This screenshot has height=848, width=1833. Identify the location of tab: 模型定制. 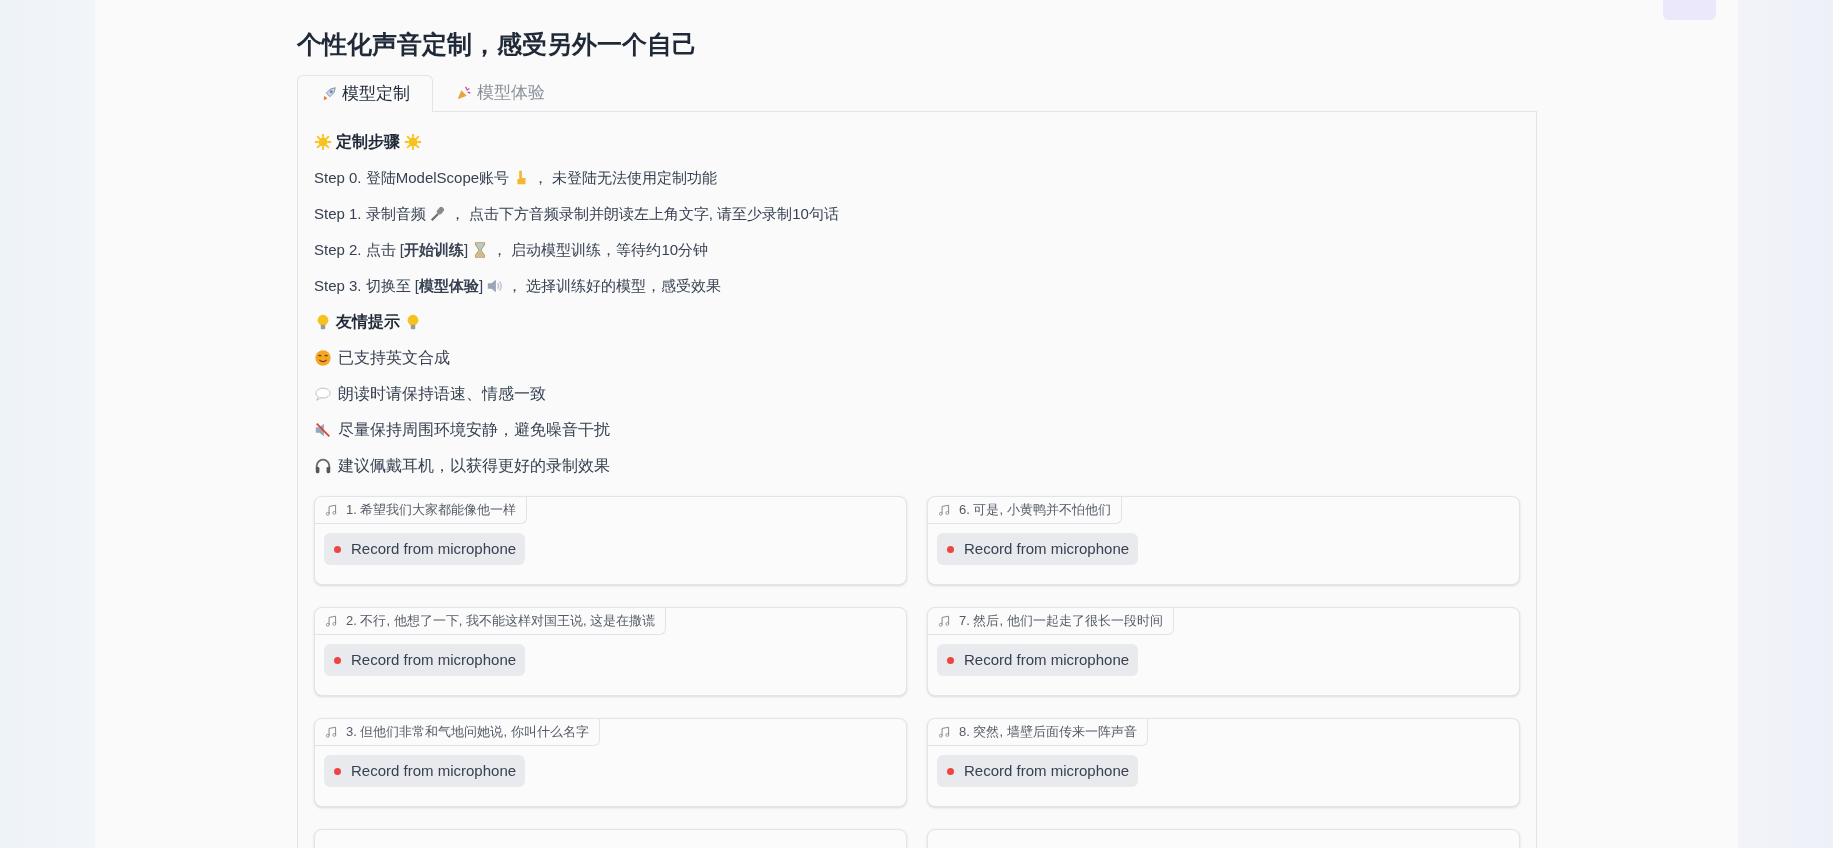
(365, 93).